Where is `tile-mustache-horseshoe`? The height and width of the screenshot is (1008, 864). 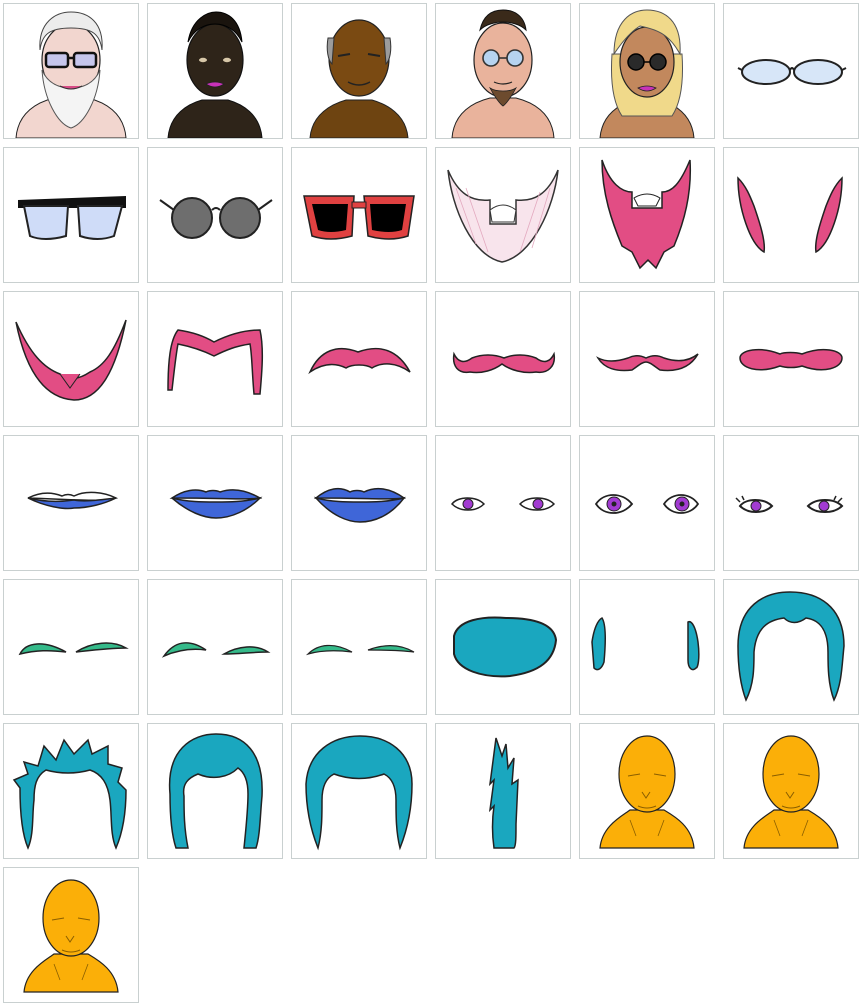 tile-mustache-horseshoe is located at coordinates (215, 359).